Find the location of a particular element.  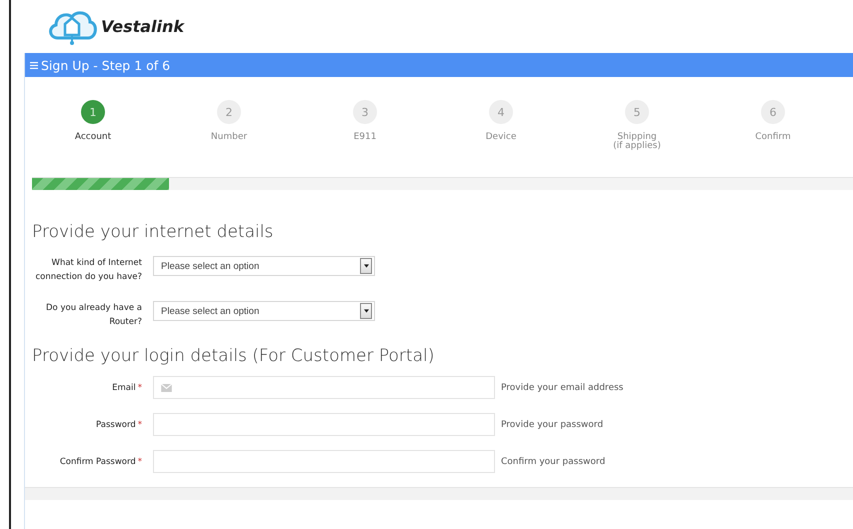

help-text: Provide your email address is located at coordinates (562, 387).